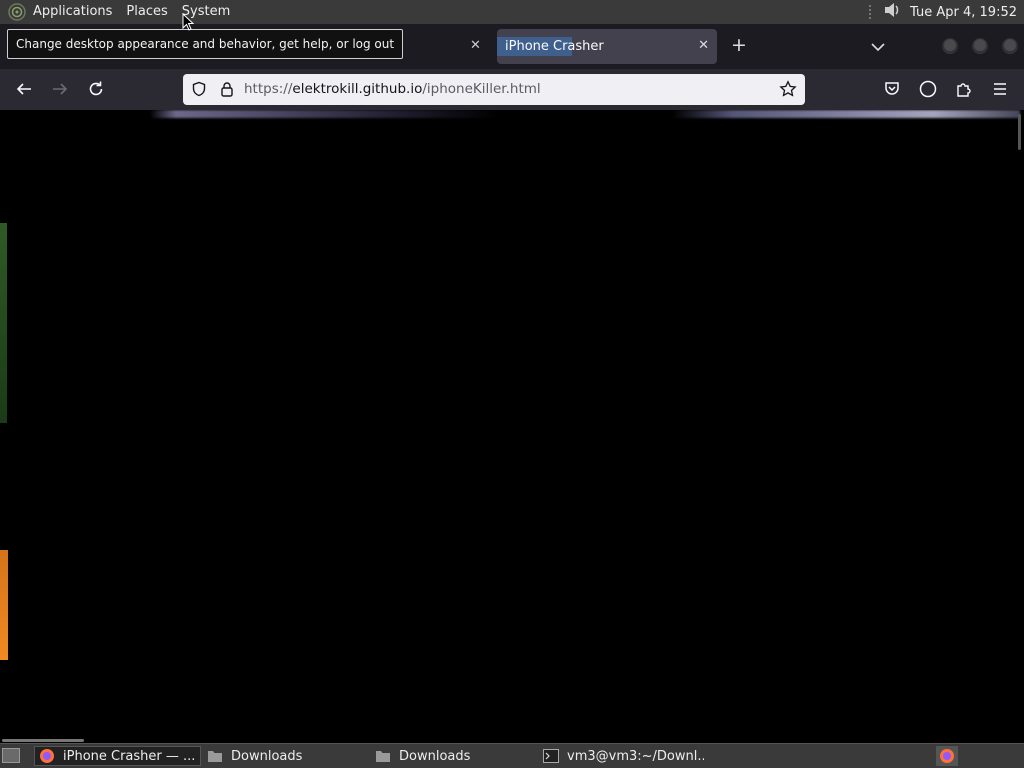 Image resolution: width=1024 pixels, height=768 pixels. Describe the element at coordinates (788, 89) in the screenshot. I see `bookmark-star-icon` at that location.